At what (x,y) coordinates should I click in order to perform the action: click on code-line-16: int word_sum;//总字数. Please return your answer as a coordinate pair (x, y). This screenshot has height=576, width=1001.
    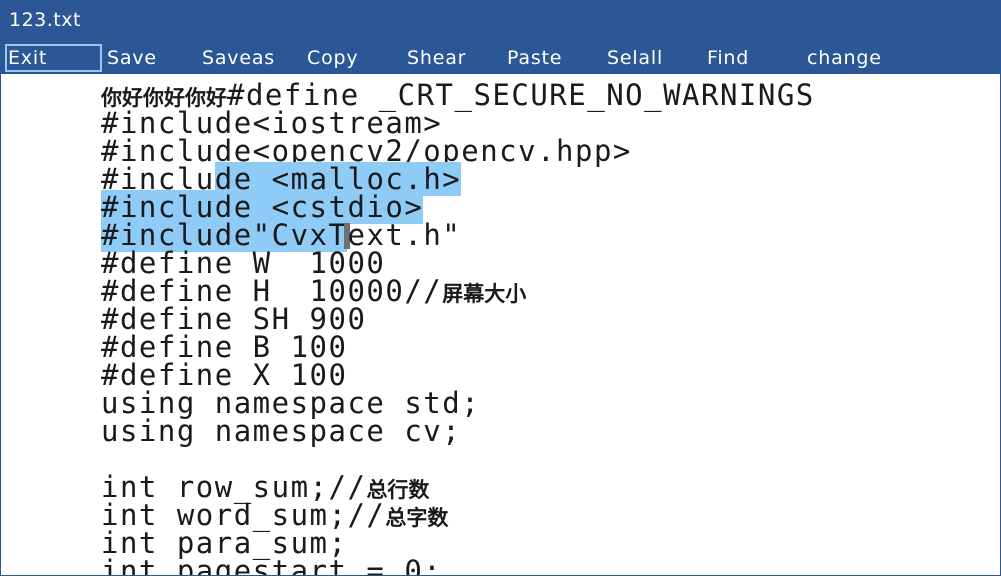
    Looking at the image, I should click on (275, 516).